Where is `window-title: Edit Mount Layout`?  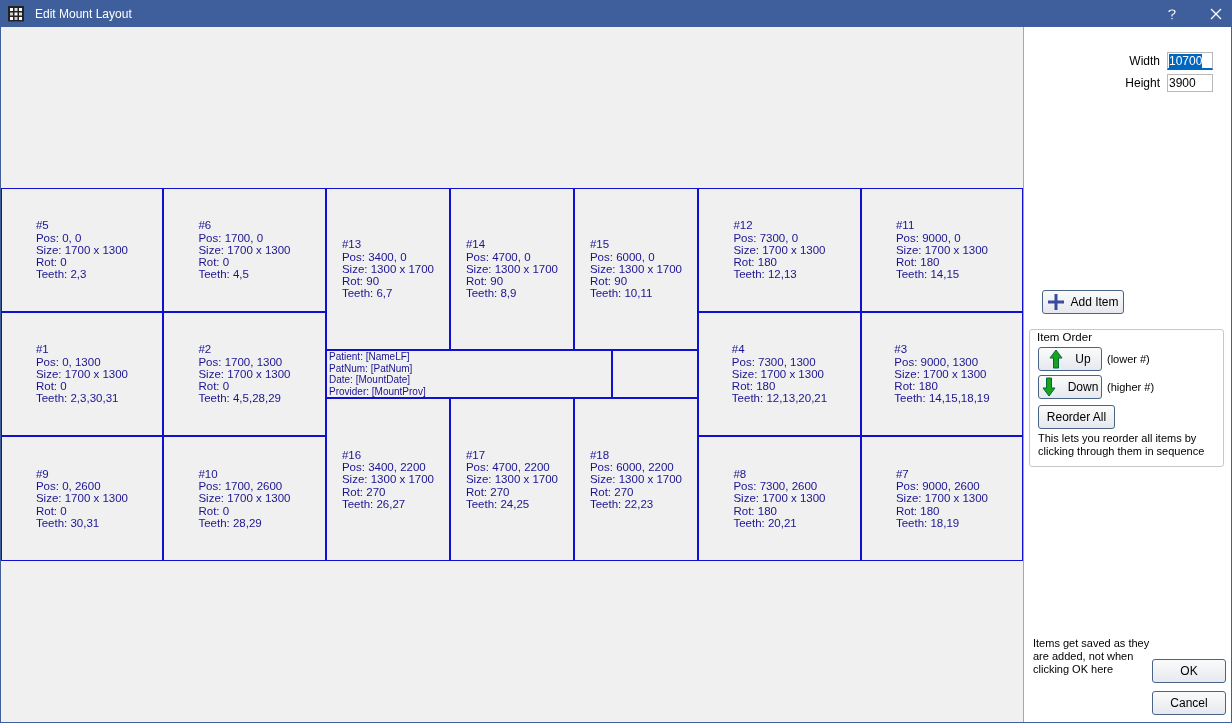
window-title: Edit Mount Layout is located at coordinates (84, 14).